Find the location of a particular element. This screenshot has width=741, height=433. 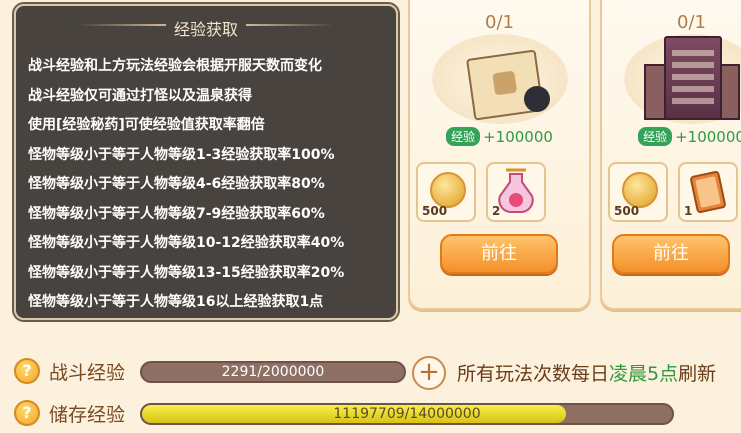

tooltip-line: 使用[经验秘药]可使经验值获取率翻倍 is located at coordinates (146, 125).